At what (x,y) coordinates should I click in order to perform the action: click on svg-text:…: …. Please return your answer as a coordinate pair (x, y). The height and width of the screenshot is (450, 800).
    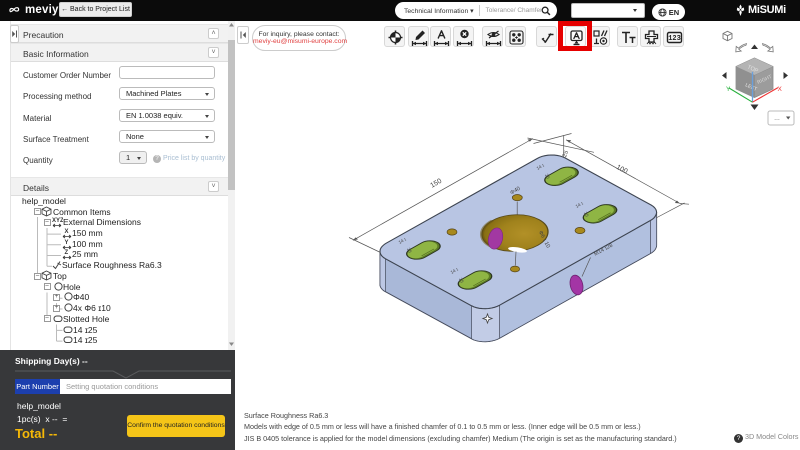
    Looking at the image, I should click on (777, 119).